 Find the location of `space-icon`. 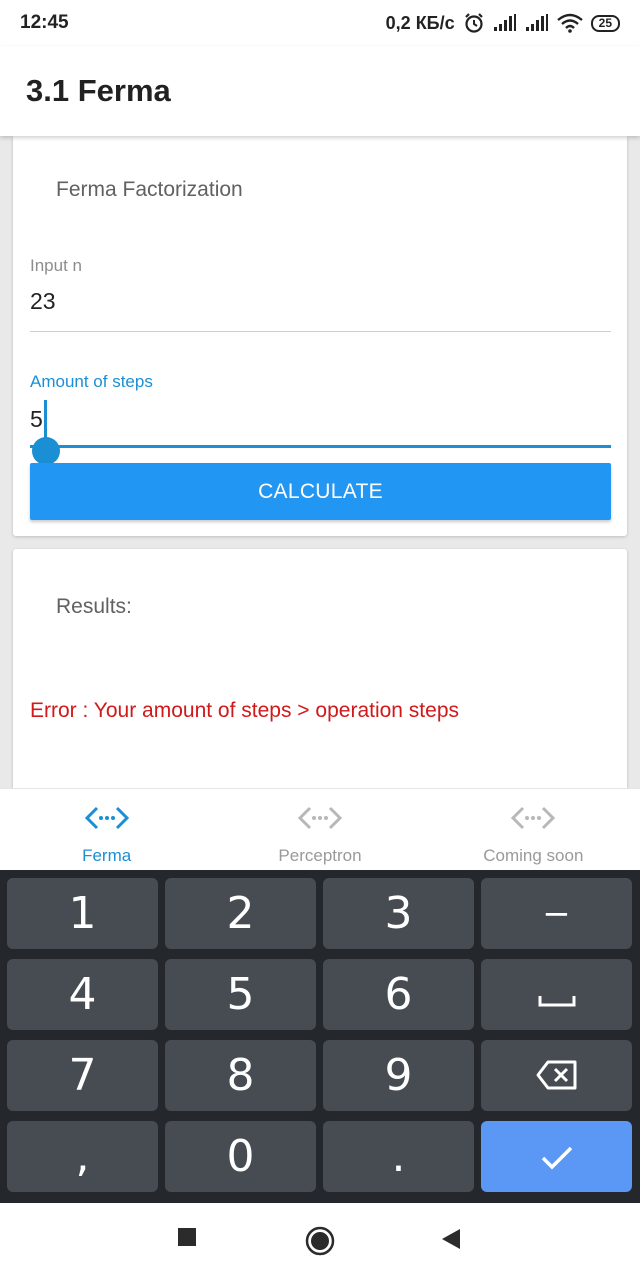

space-icon is located at coordinates (557, 994).